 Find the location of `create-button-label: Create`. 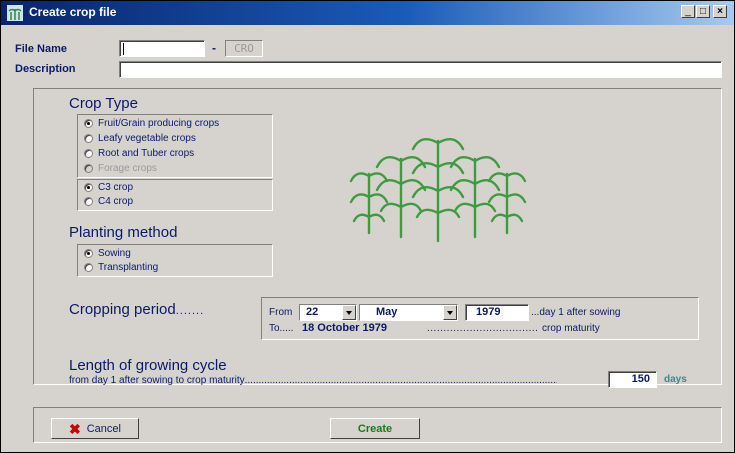

create-button-label: Create is located at coordinates (375, 428).